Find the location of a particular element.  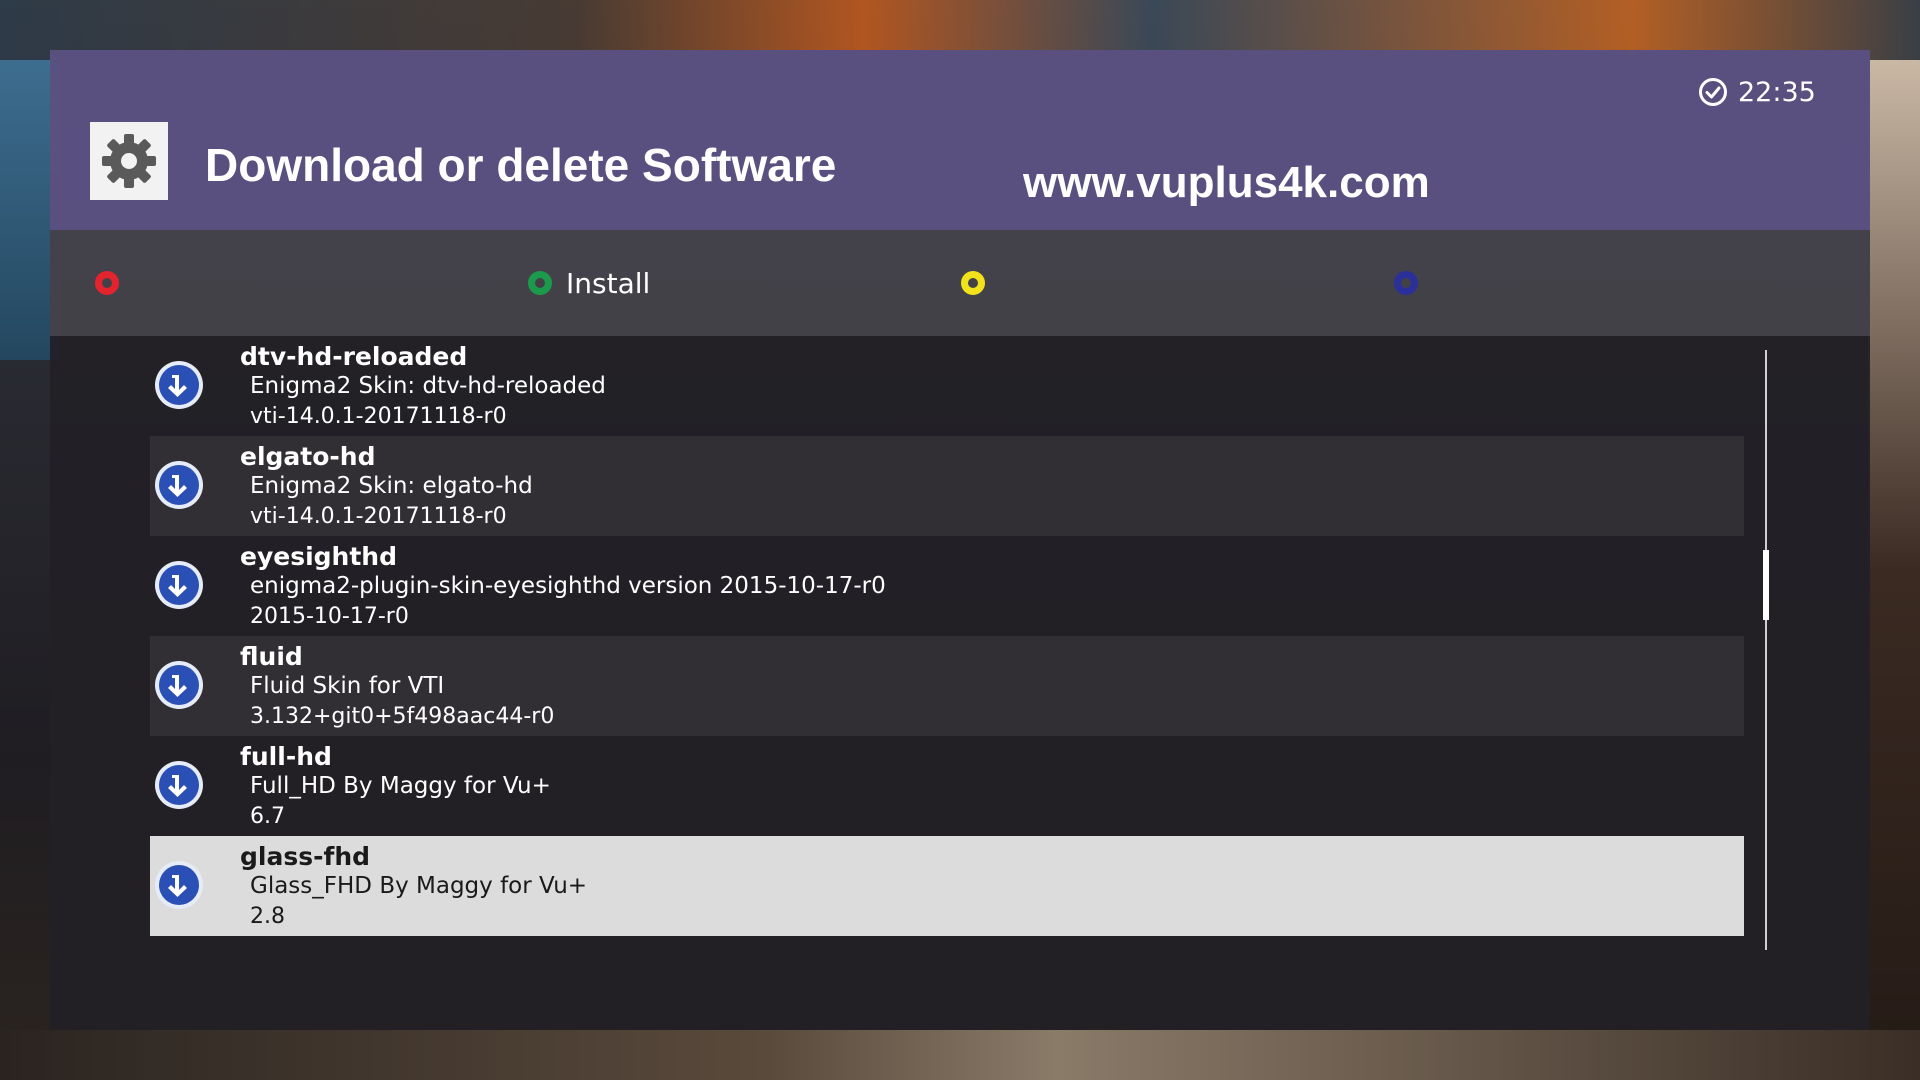

package-name: glass-fhd is located at coordinates (305, 856).